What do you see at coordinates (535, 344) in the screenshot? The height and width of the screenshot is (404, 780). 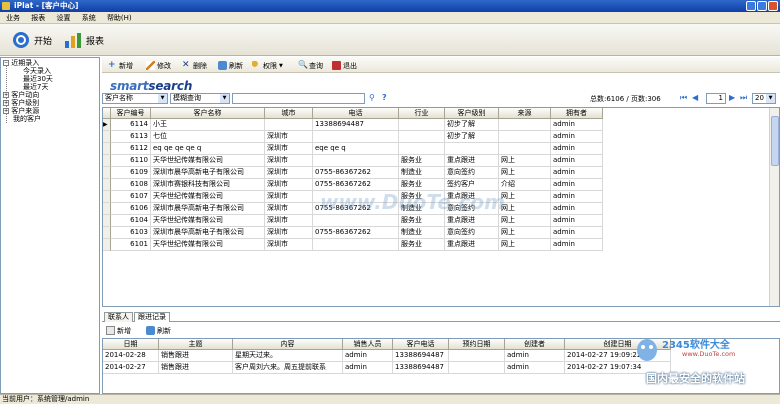 I see `column-header: 创建者` at bounding box center [535, 344].